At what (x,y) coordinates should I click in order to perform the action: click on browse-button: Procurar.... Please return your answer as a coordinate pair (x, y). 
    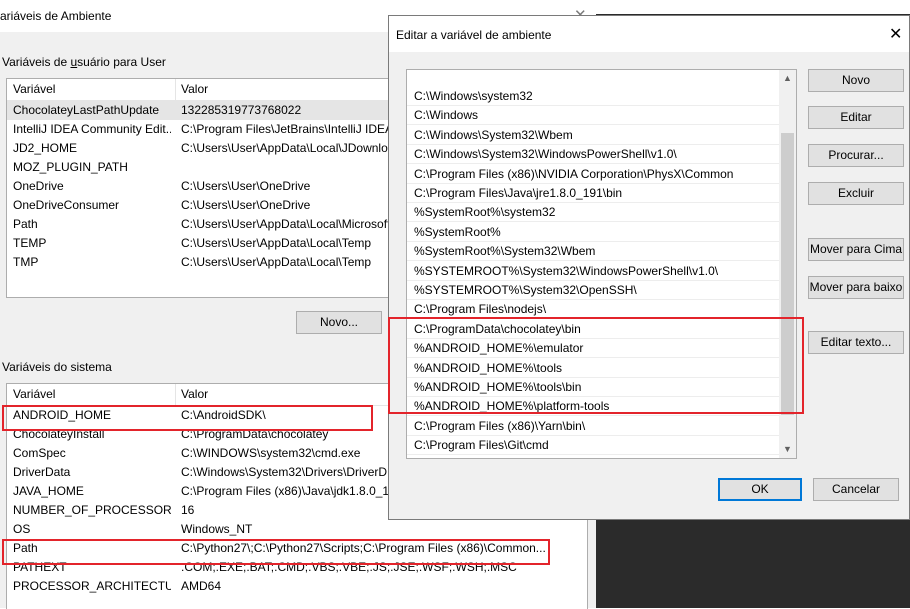
    Looking at the image, I should click on (856, 155).